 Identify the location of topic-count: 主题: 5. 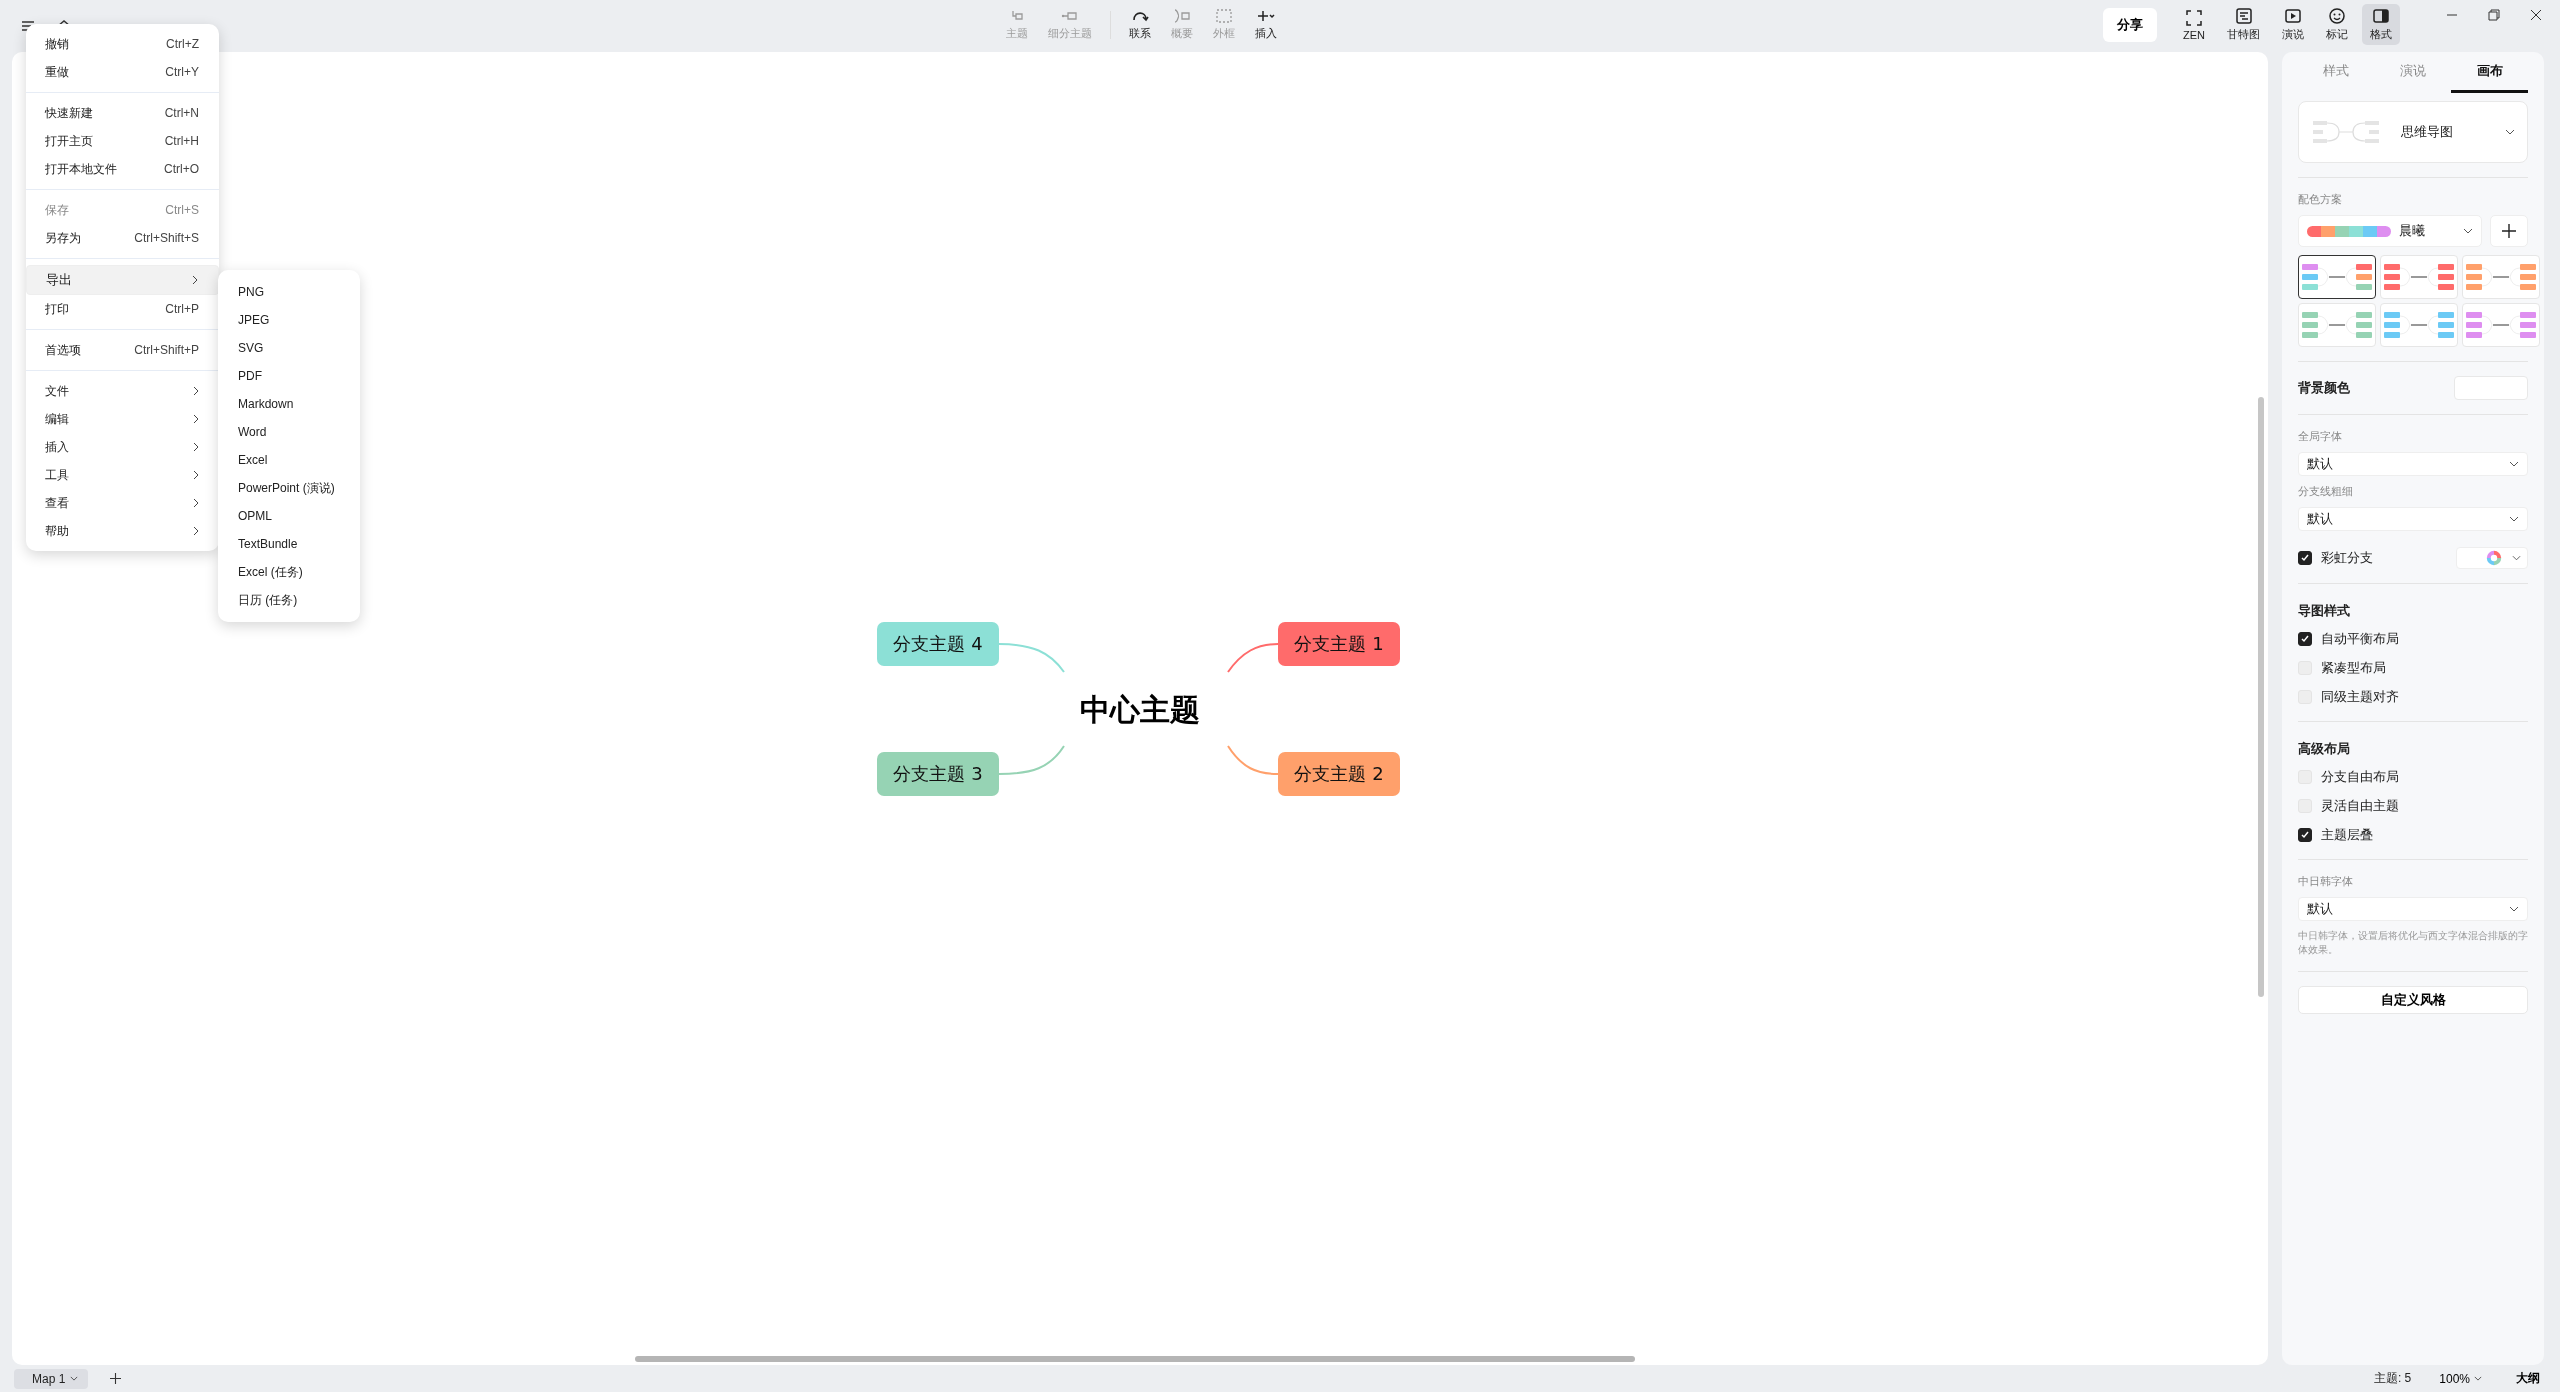
(2392, 1378).